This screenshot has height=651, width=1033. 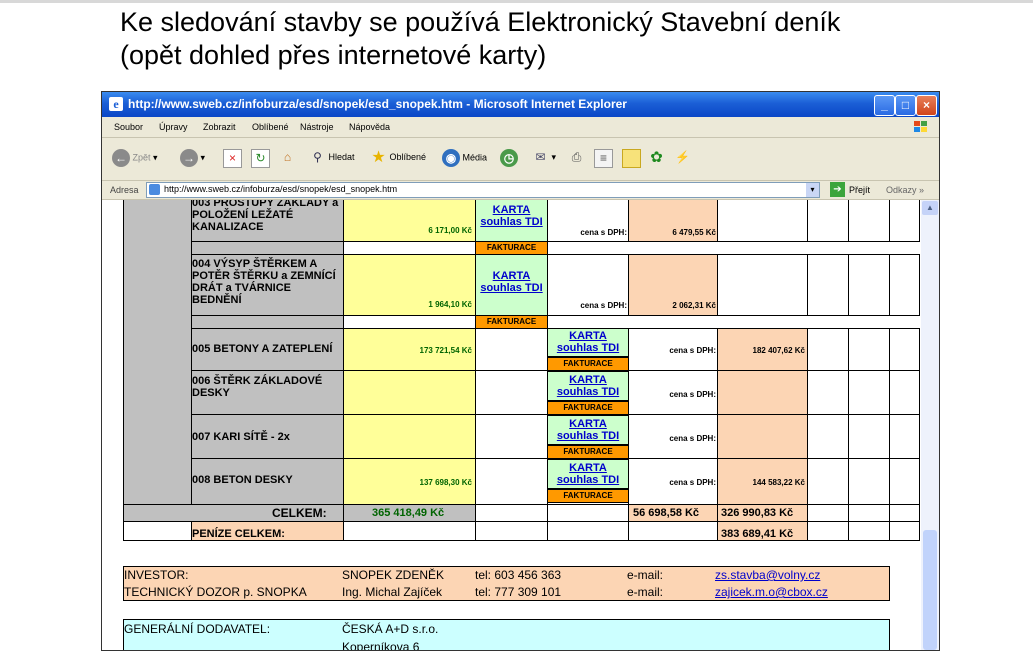 What do you see at coordinates (694, 305) in the screenshot?
I see `row004-cena: 2 062,31 Kč` at bounding box center [694, 305].